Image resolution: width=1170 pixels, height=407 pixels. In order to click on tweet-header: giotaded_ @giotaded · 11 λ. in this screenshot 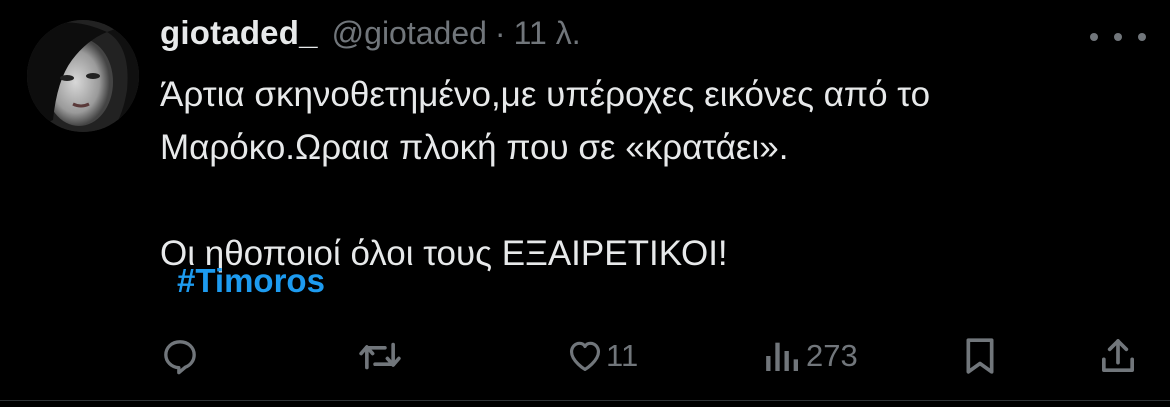, I will do `click(370, 39)`.